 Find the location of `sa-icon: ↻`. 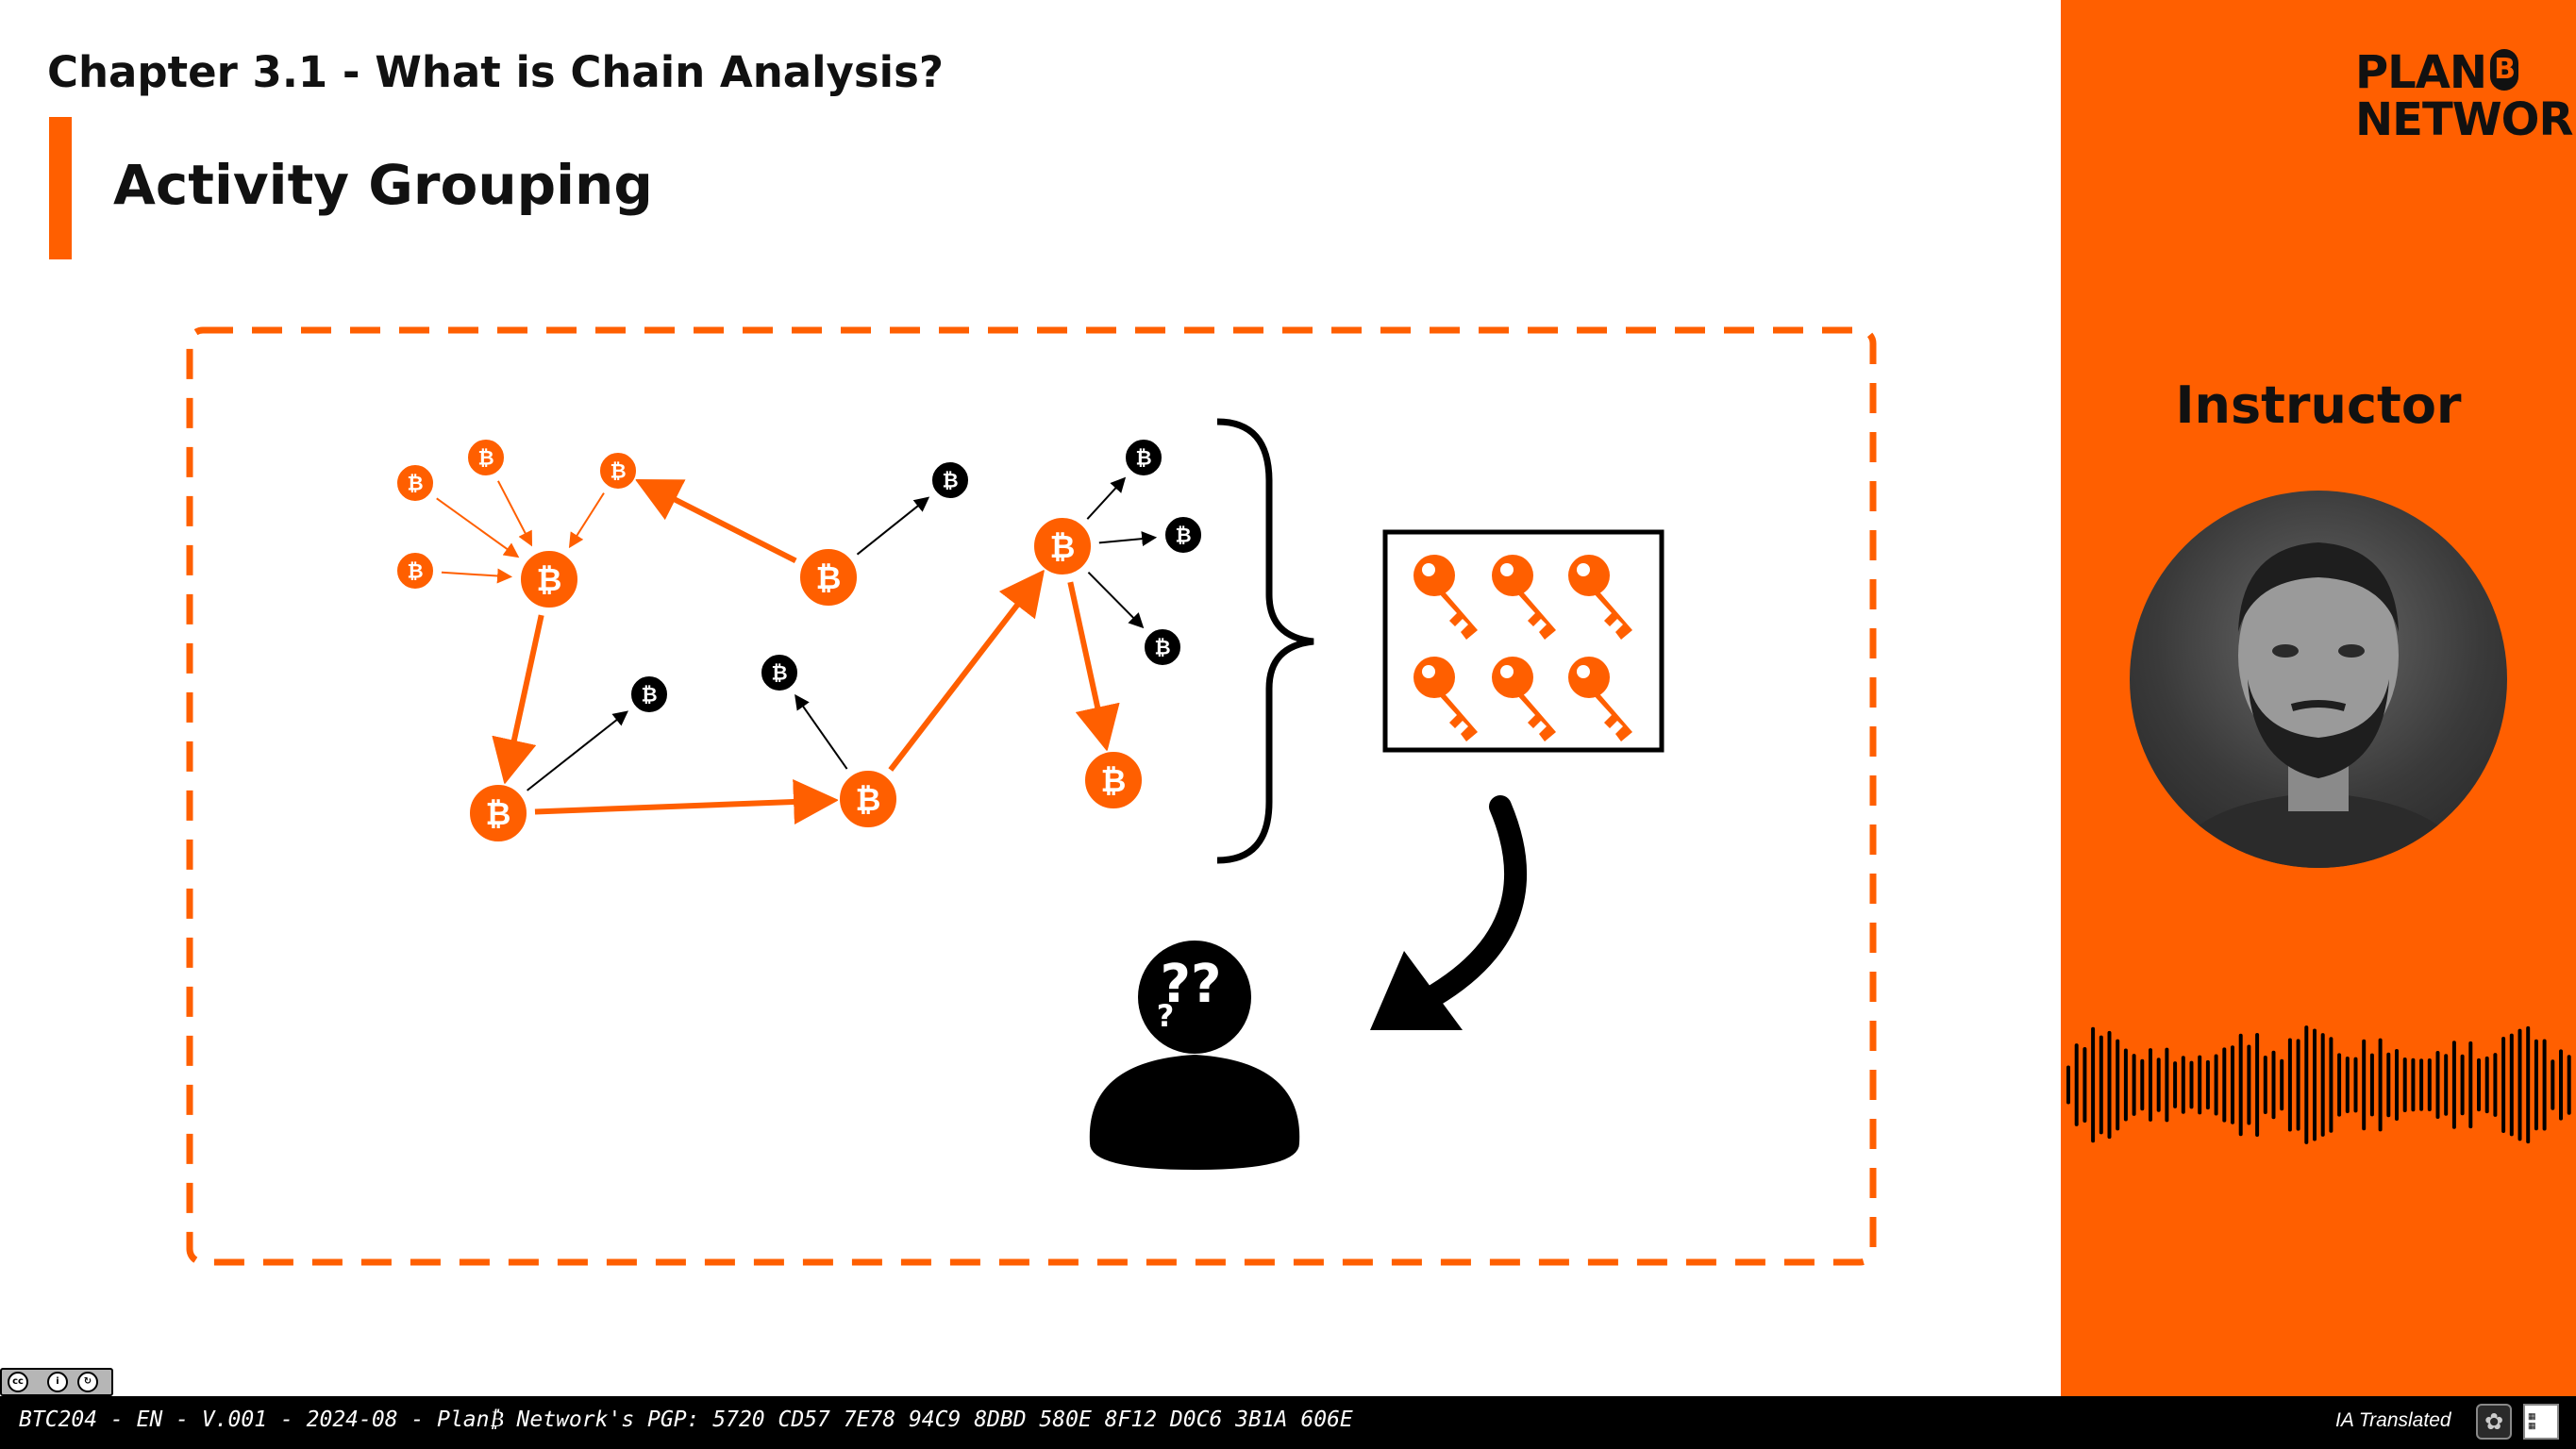

sa-icon: ↻ is located at coordinates (87, 1382).